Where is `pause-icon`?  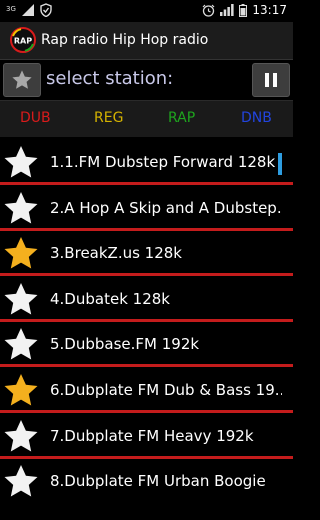 pause-icon is located at coordinates (271, 80).